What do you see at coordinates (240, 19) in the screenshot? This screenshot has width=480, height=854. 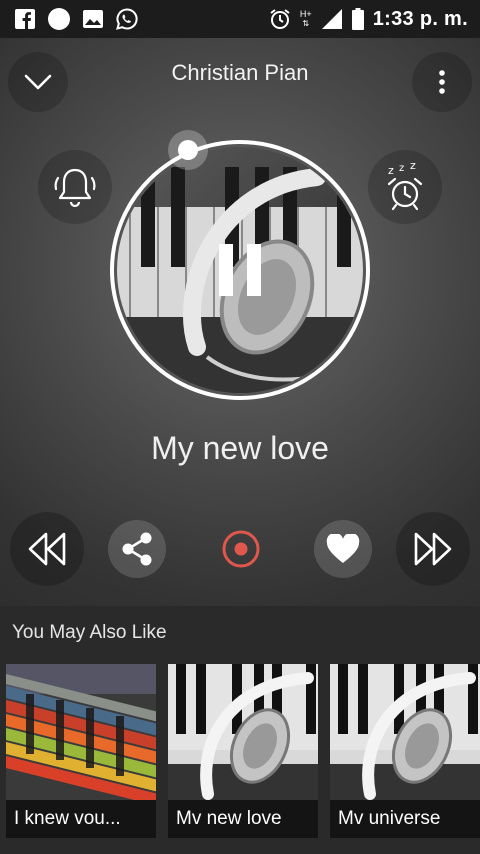 I see `status-bar: H+ ⇅ 1:33 p. m.` at bounding box center [240, 19].